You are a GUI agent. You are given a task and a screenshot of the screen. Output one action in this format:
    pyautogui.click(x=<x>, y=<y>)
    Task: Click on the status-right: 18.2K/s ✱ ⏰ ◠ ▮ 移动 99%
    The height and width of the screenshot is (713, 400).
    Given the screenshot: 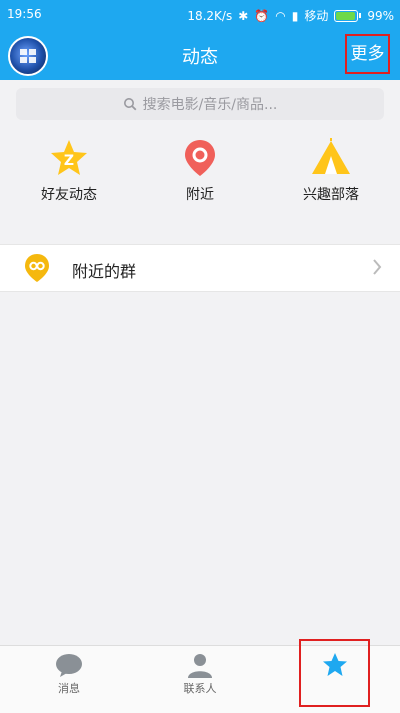 What is the action you would take?
    pyautogui.click(x=290, y=15)
    